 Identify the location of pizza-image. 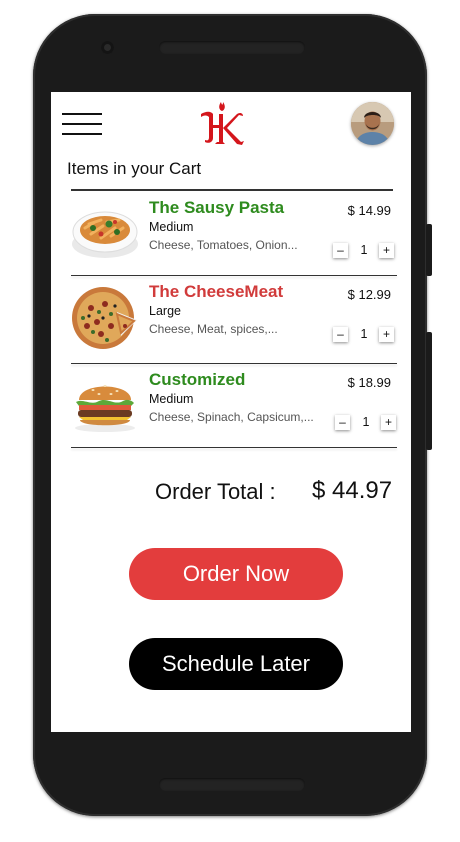
(104, 318).